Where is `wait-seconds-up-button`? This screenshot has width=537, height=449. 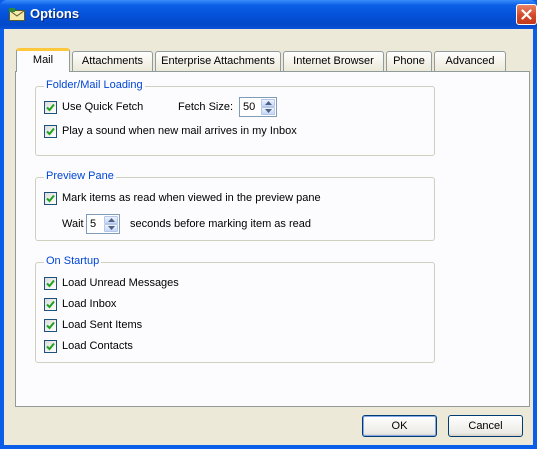 wait-seconds-up-button is located at coordinates (111, 220).